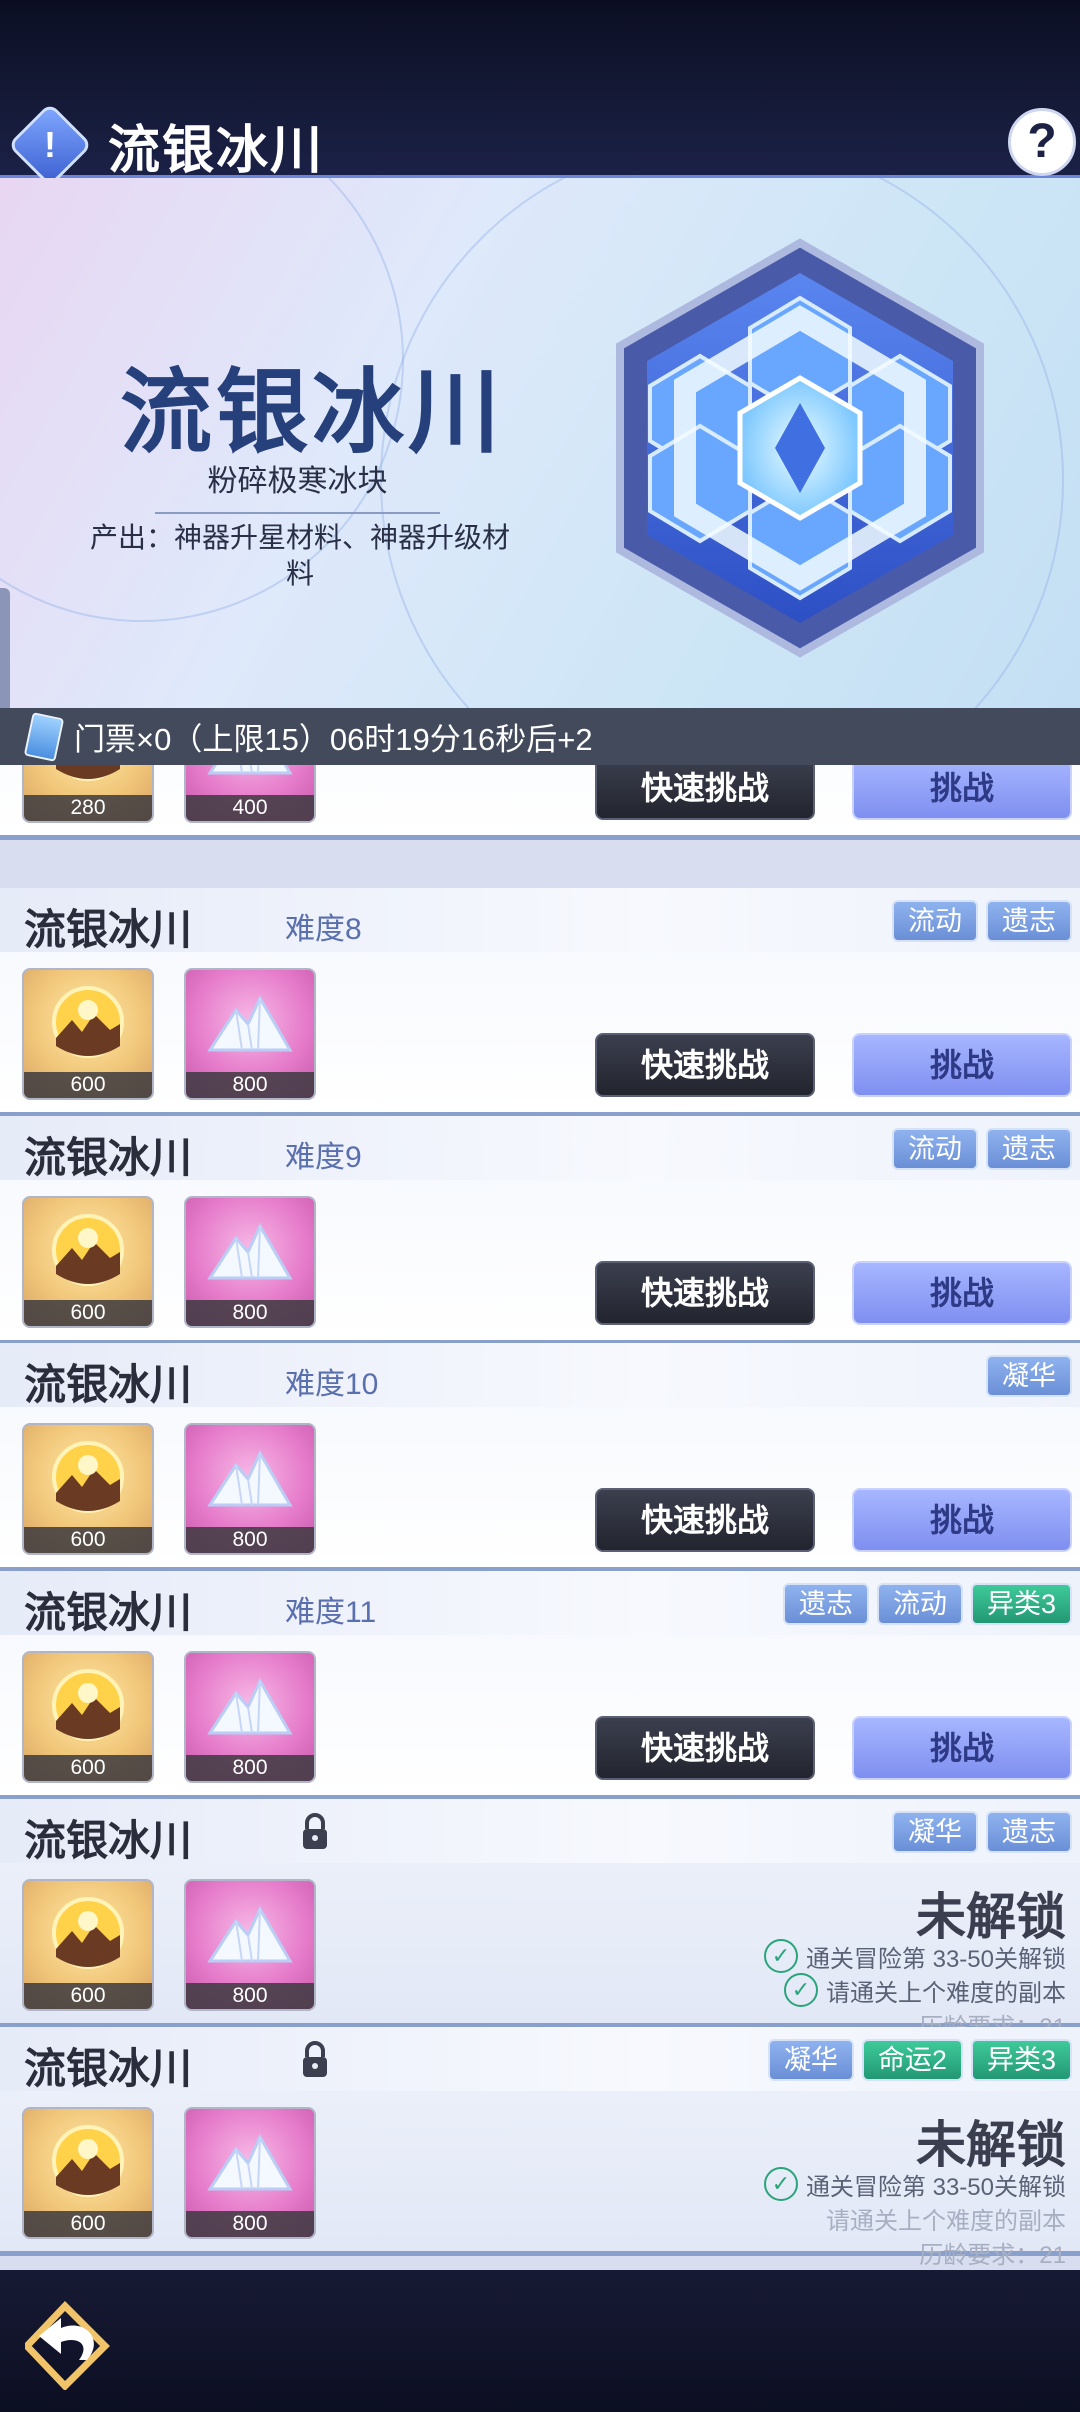  I want to click on top-bar: ! 流银冰川 ?, so click(540, 94).